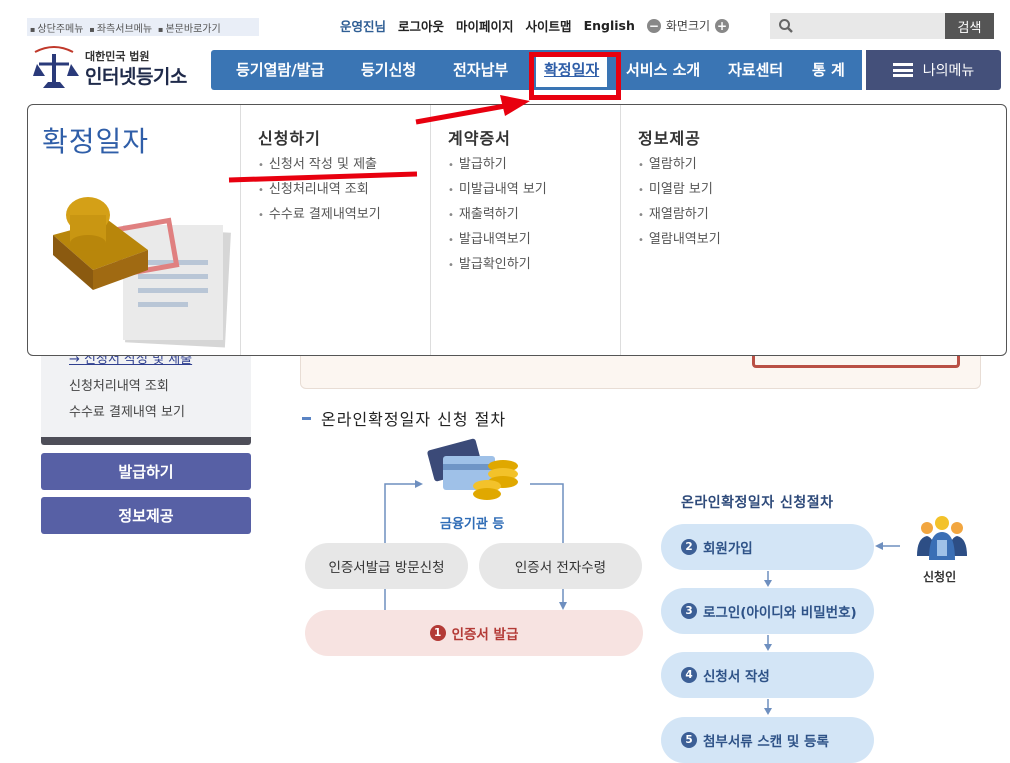 This screenshot has height=763, width=1010. What do you see at coordinates (679, 242) in the screenshot?
I see `mega-info-view-history: 열람내역보기` at bounding box center [679, 242].